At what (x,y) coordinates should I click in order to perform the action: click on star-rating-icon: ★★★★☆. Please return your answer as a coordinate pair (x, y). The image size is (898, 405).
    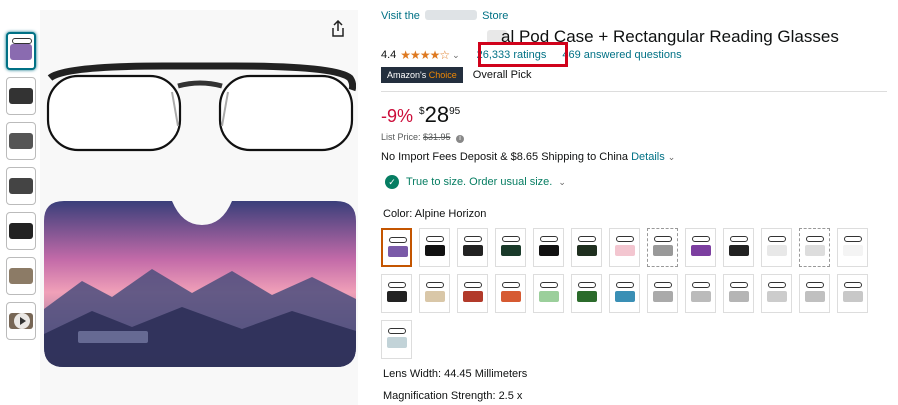
    Looking at the image, I should click on (425, 55).